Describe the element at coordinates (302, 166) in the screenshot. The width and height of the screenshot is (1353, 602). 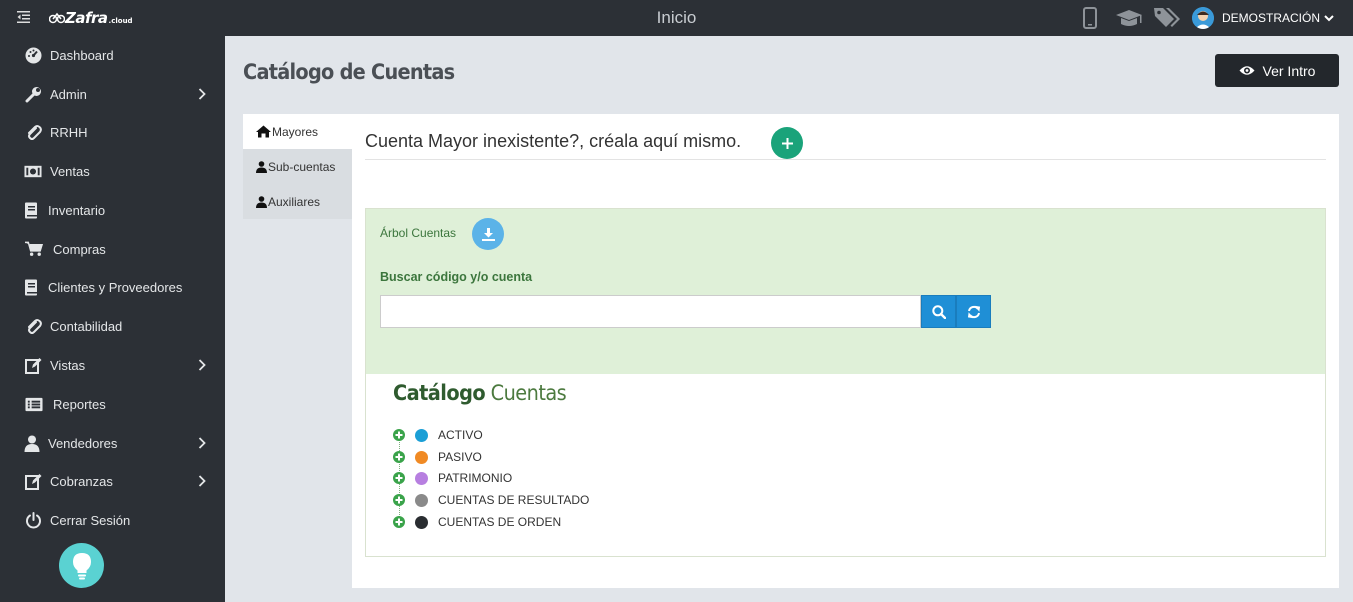
I see `tab-label: Sub-cuentas` at that location.